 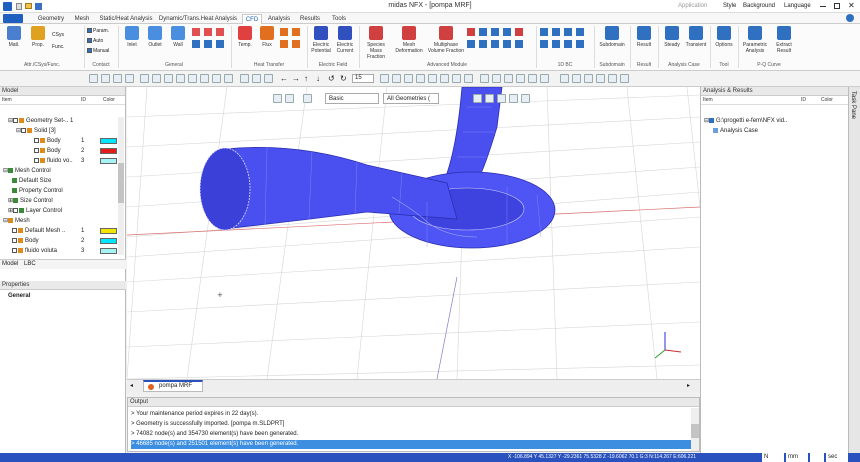 I want to click on material-button: Matl., so click(x=14, y=43).